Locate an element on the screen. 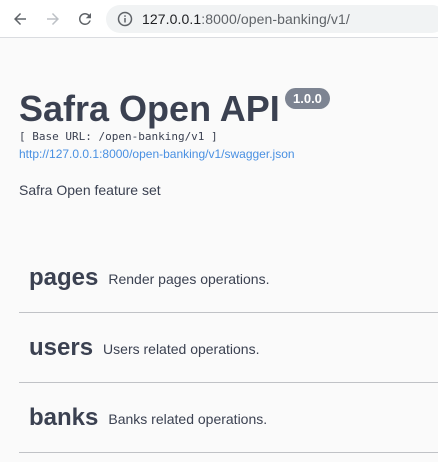 Image resolution: width=438 pixels, height=462 pixels. version-badge: 1.0.0 is located at coordinates (307, 98).